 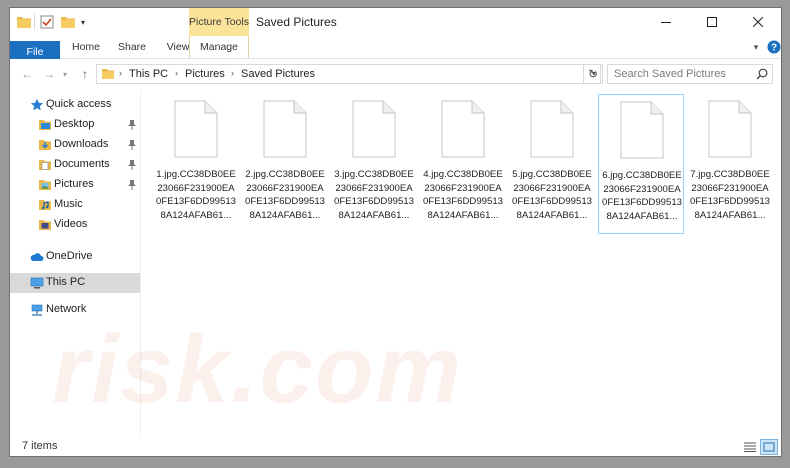 I want to click on back-arrow-icon: ←, so click(x=27, y=74).